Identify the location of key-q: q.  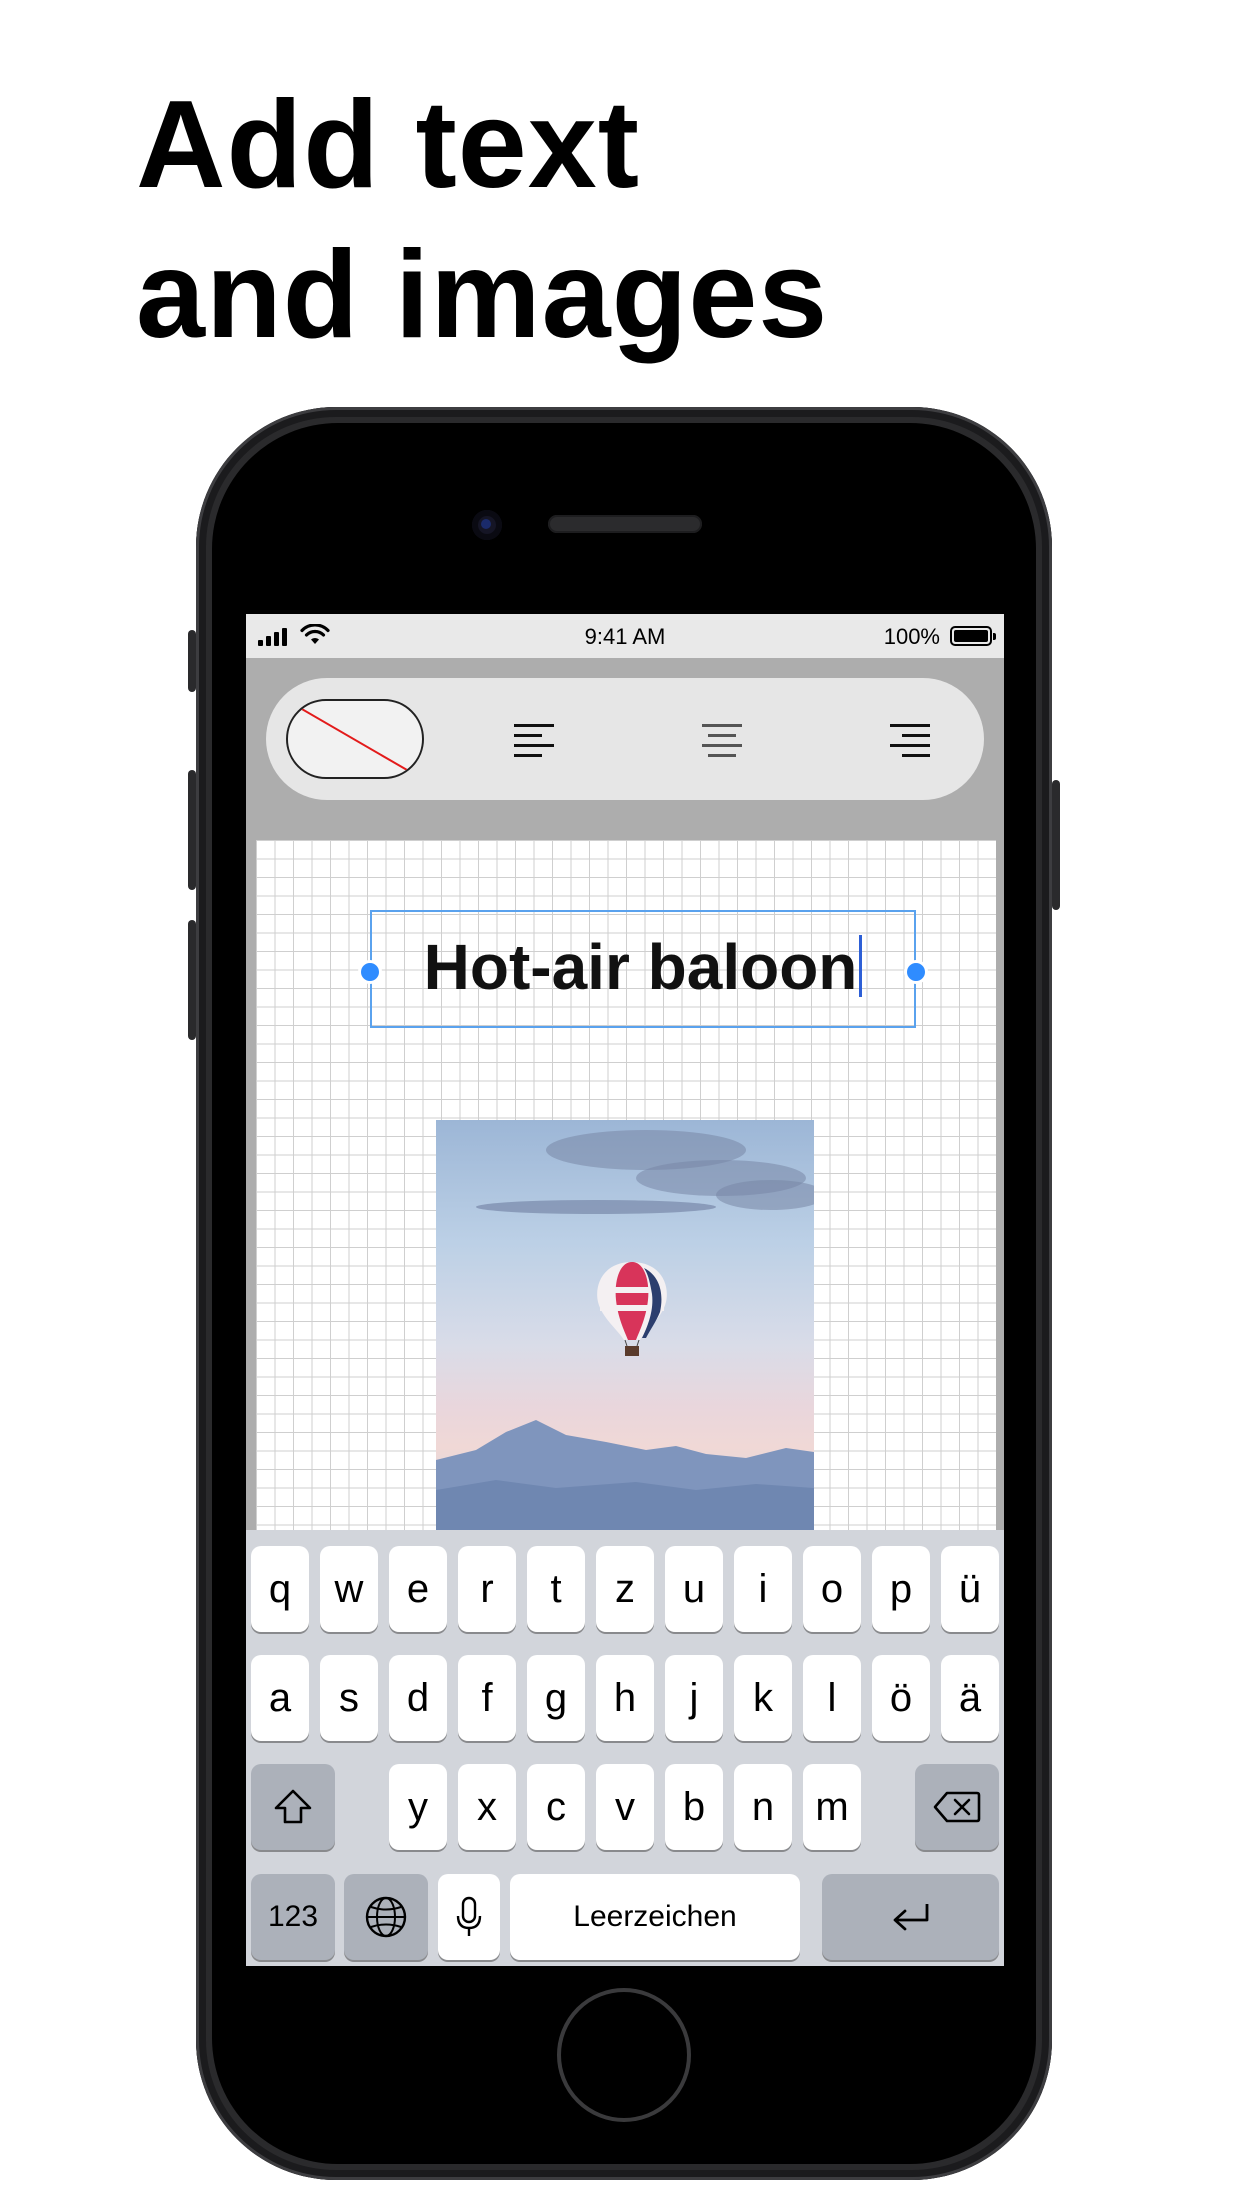
(280, 1589).